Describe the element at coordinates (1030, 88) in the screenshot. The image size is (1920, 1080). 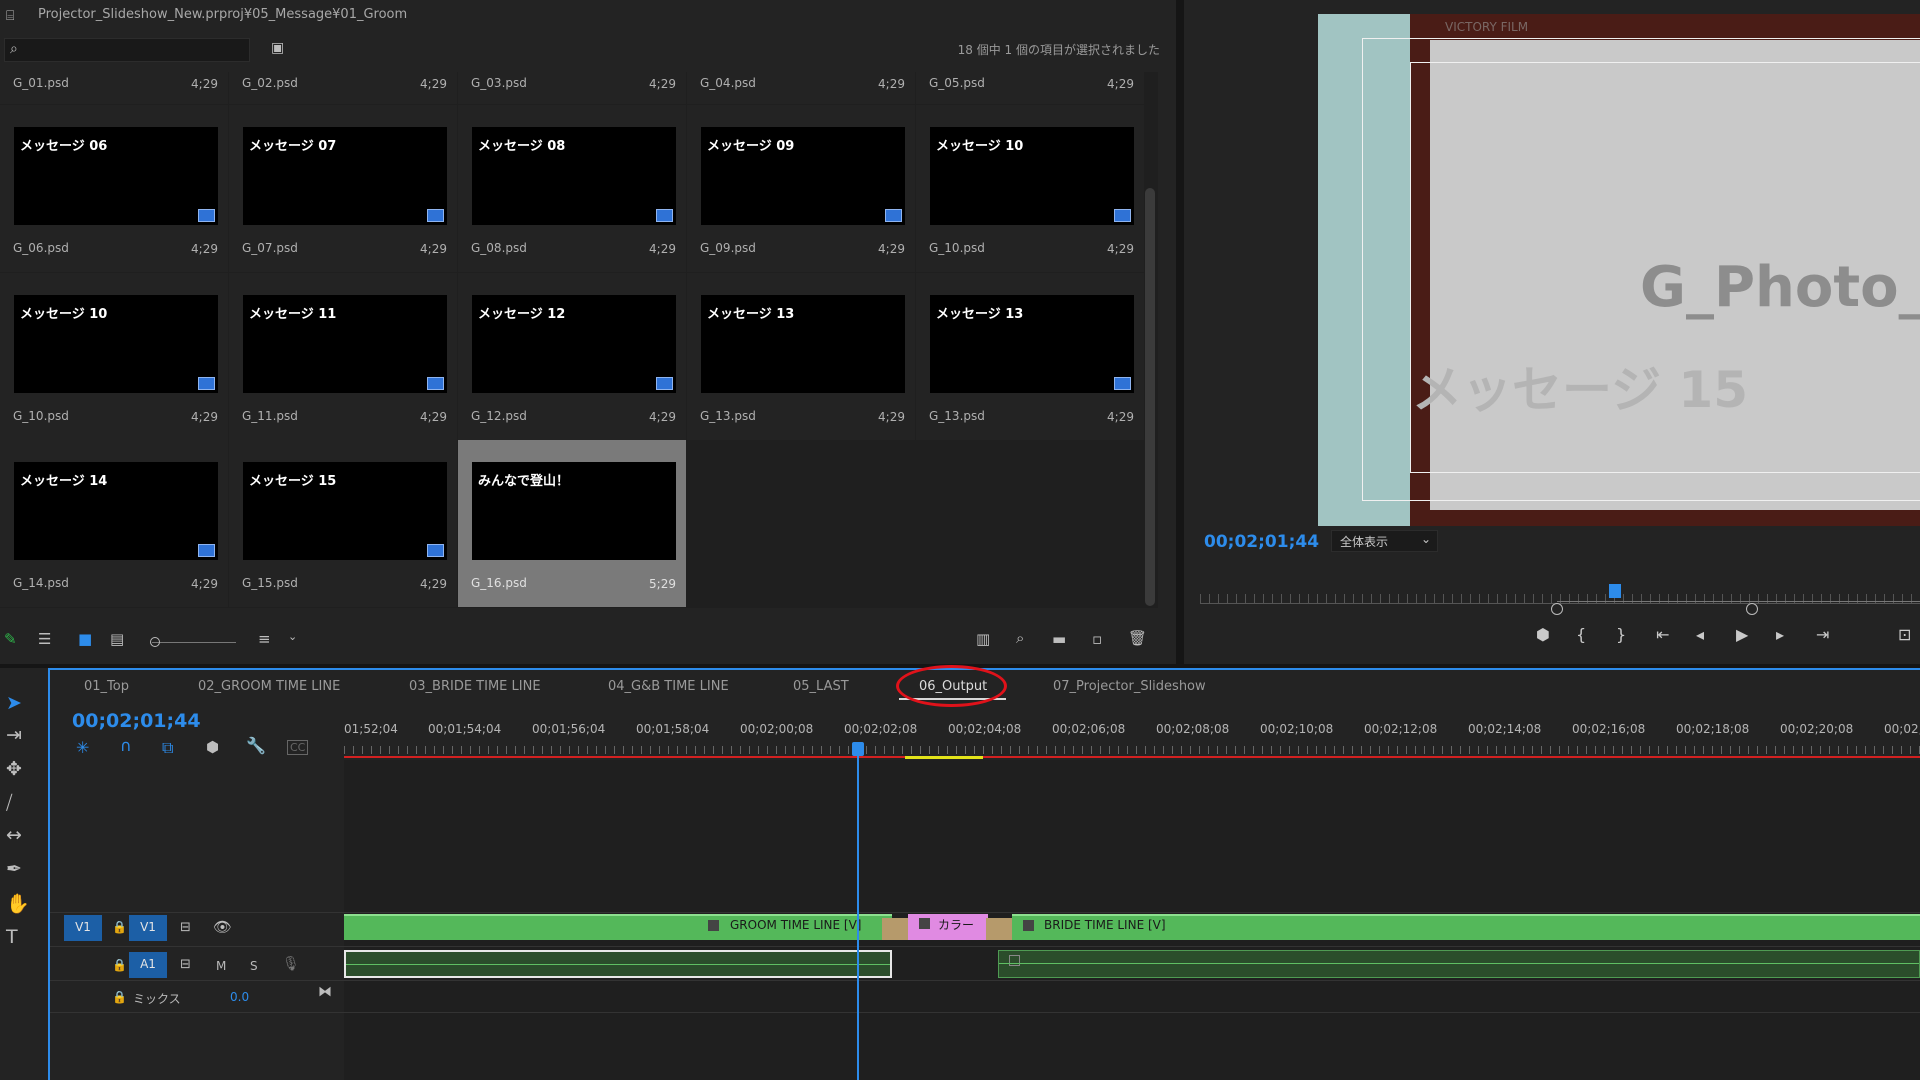
I see `list-item: G_05.psd 4;29` at that location.